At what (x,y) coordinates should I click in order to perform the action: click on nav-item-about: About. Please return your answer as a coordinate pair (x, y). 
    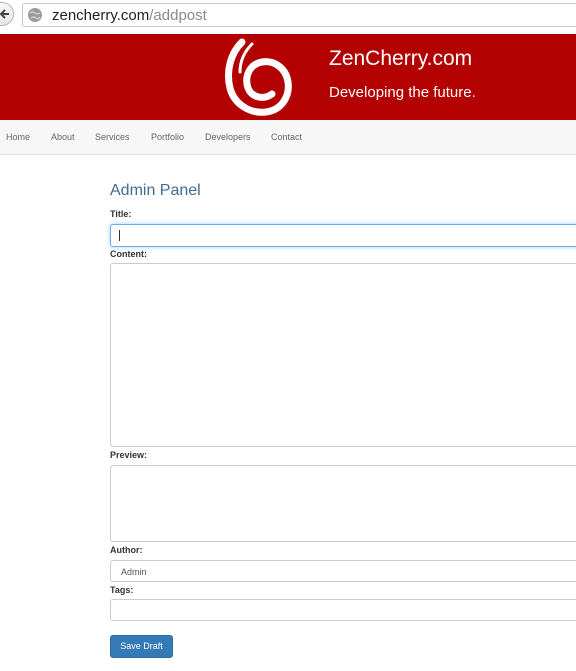
    Looking at the image, I should click on (63, 137).